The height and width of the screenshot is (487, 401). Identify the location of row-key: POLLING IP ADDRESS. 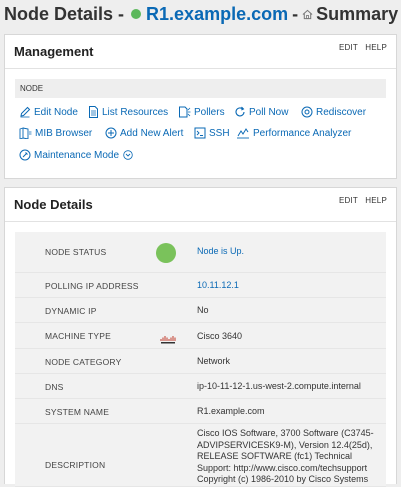
(92, 286).